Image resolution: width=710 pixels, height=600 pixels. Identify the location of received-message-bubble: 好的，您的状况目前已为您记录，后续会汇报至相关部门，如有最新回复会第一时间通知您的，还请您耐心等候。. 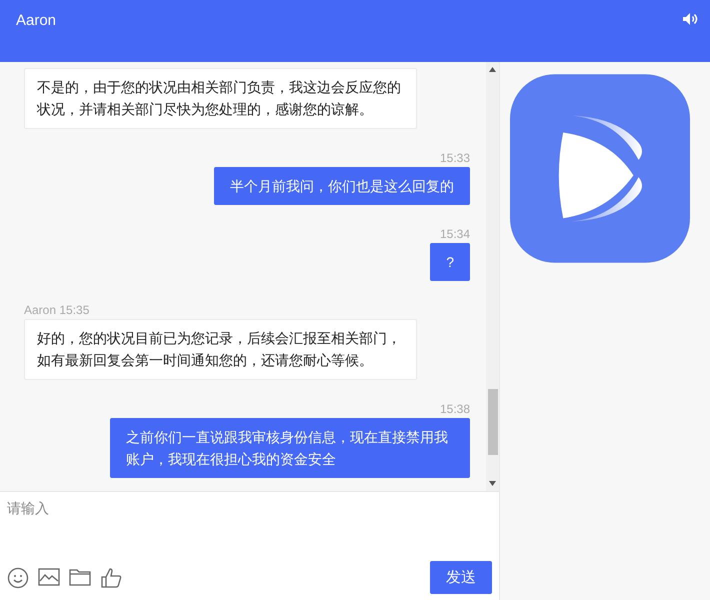
(220, 349).